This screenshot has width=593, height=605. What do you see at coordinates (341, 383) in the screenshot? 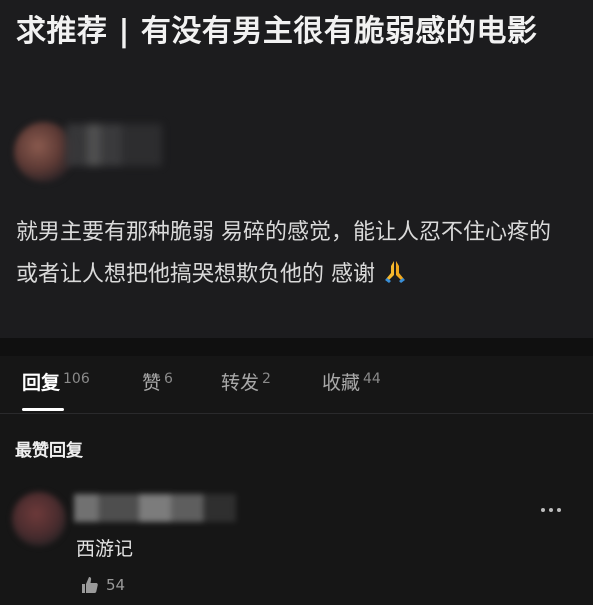
I see `tab-favorites-label: 收藏` at bounding box center [341, 383].